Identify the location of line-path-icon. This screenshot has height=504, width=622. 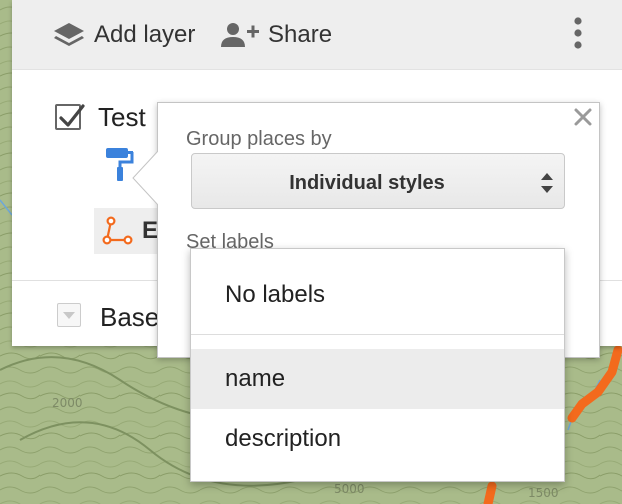
(118, 233).